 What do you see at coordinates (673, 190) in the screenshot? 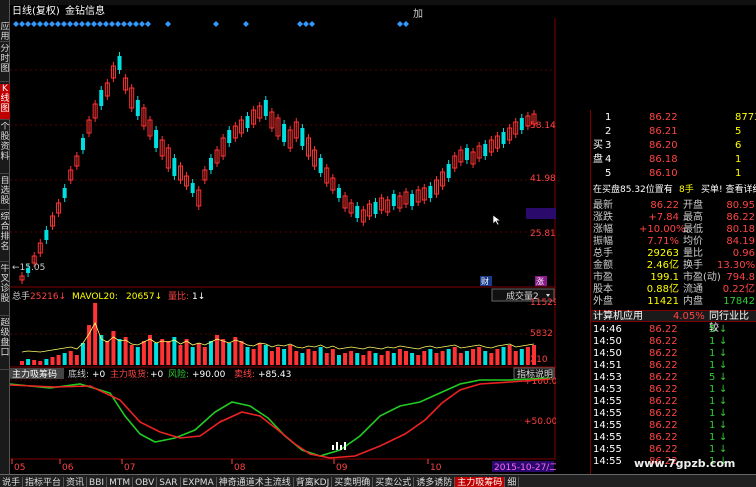
I see `order-note-row: 在买盘85.32位置有 8手 买单! 查看详细` at bounding box center [673, 190].